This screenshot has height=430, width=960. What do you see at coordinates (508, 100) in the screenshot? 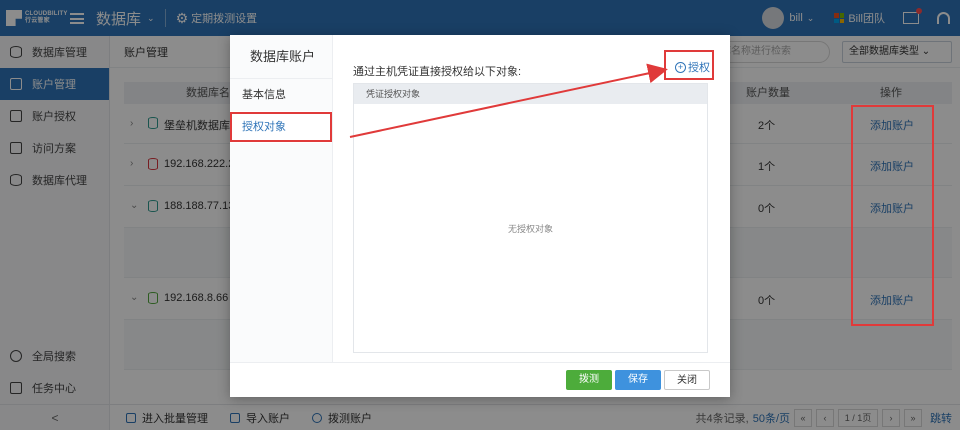
I see `annotation-arrow` at bounding box center [508, 100].